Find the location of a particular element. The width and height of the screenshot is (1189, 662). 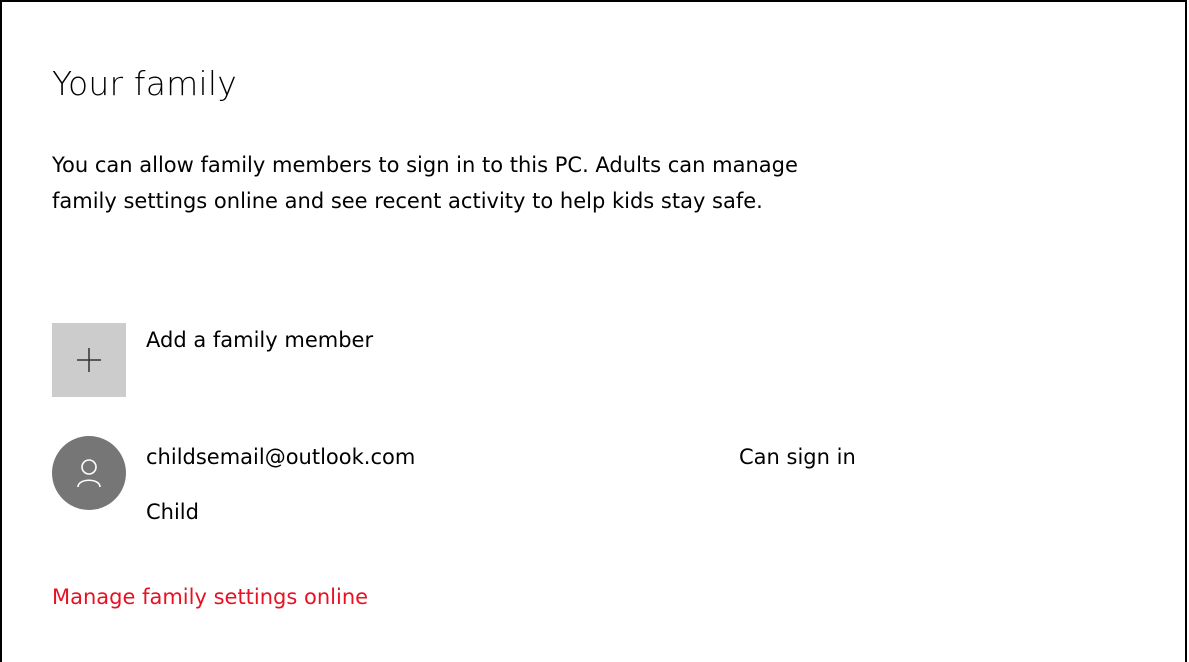

member-status: Can sign in is located at coordinates (797, 457).